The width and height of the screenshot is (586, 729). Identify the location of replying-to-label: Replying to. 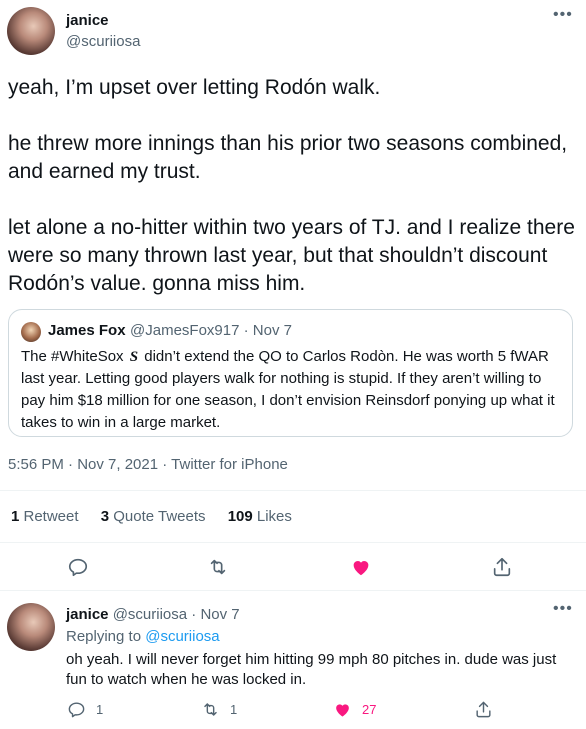
(106, 636).